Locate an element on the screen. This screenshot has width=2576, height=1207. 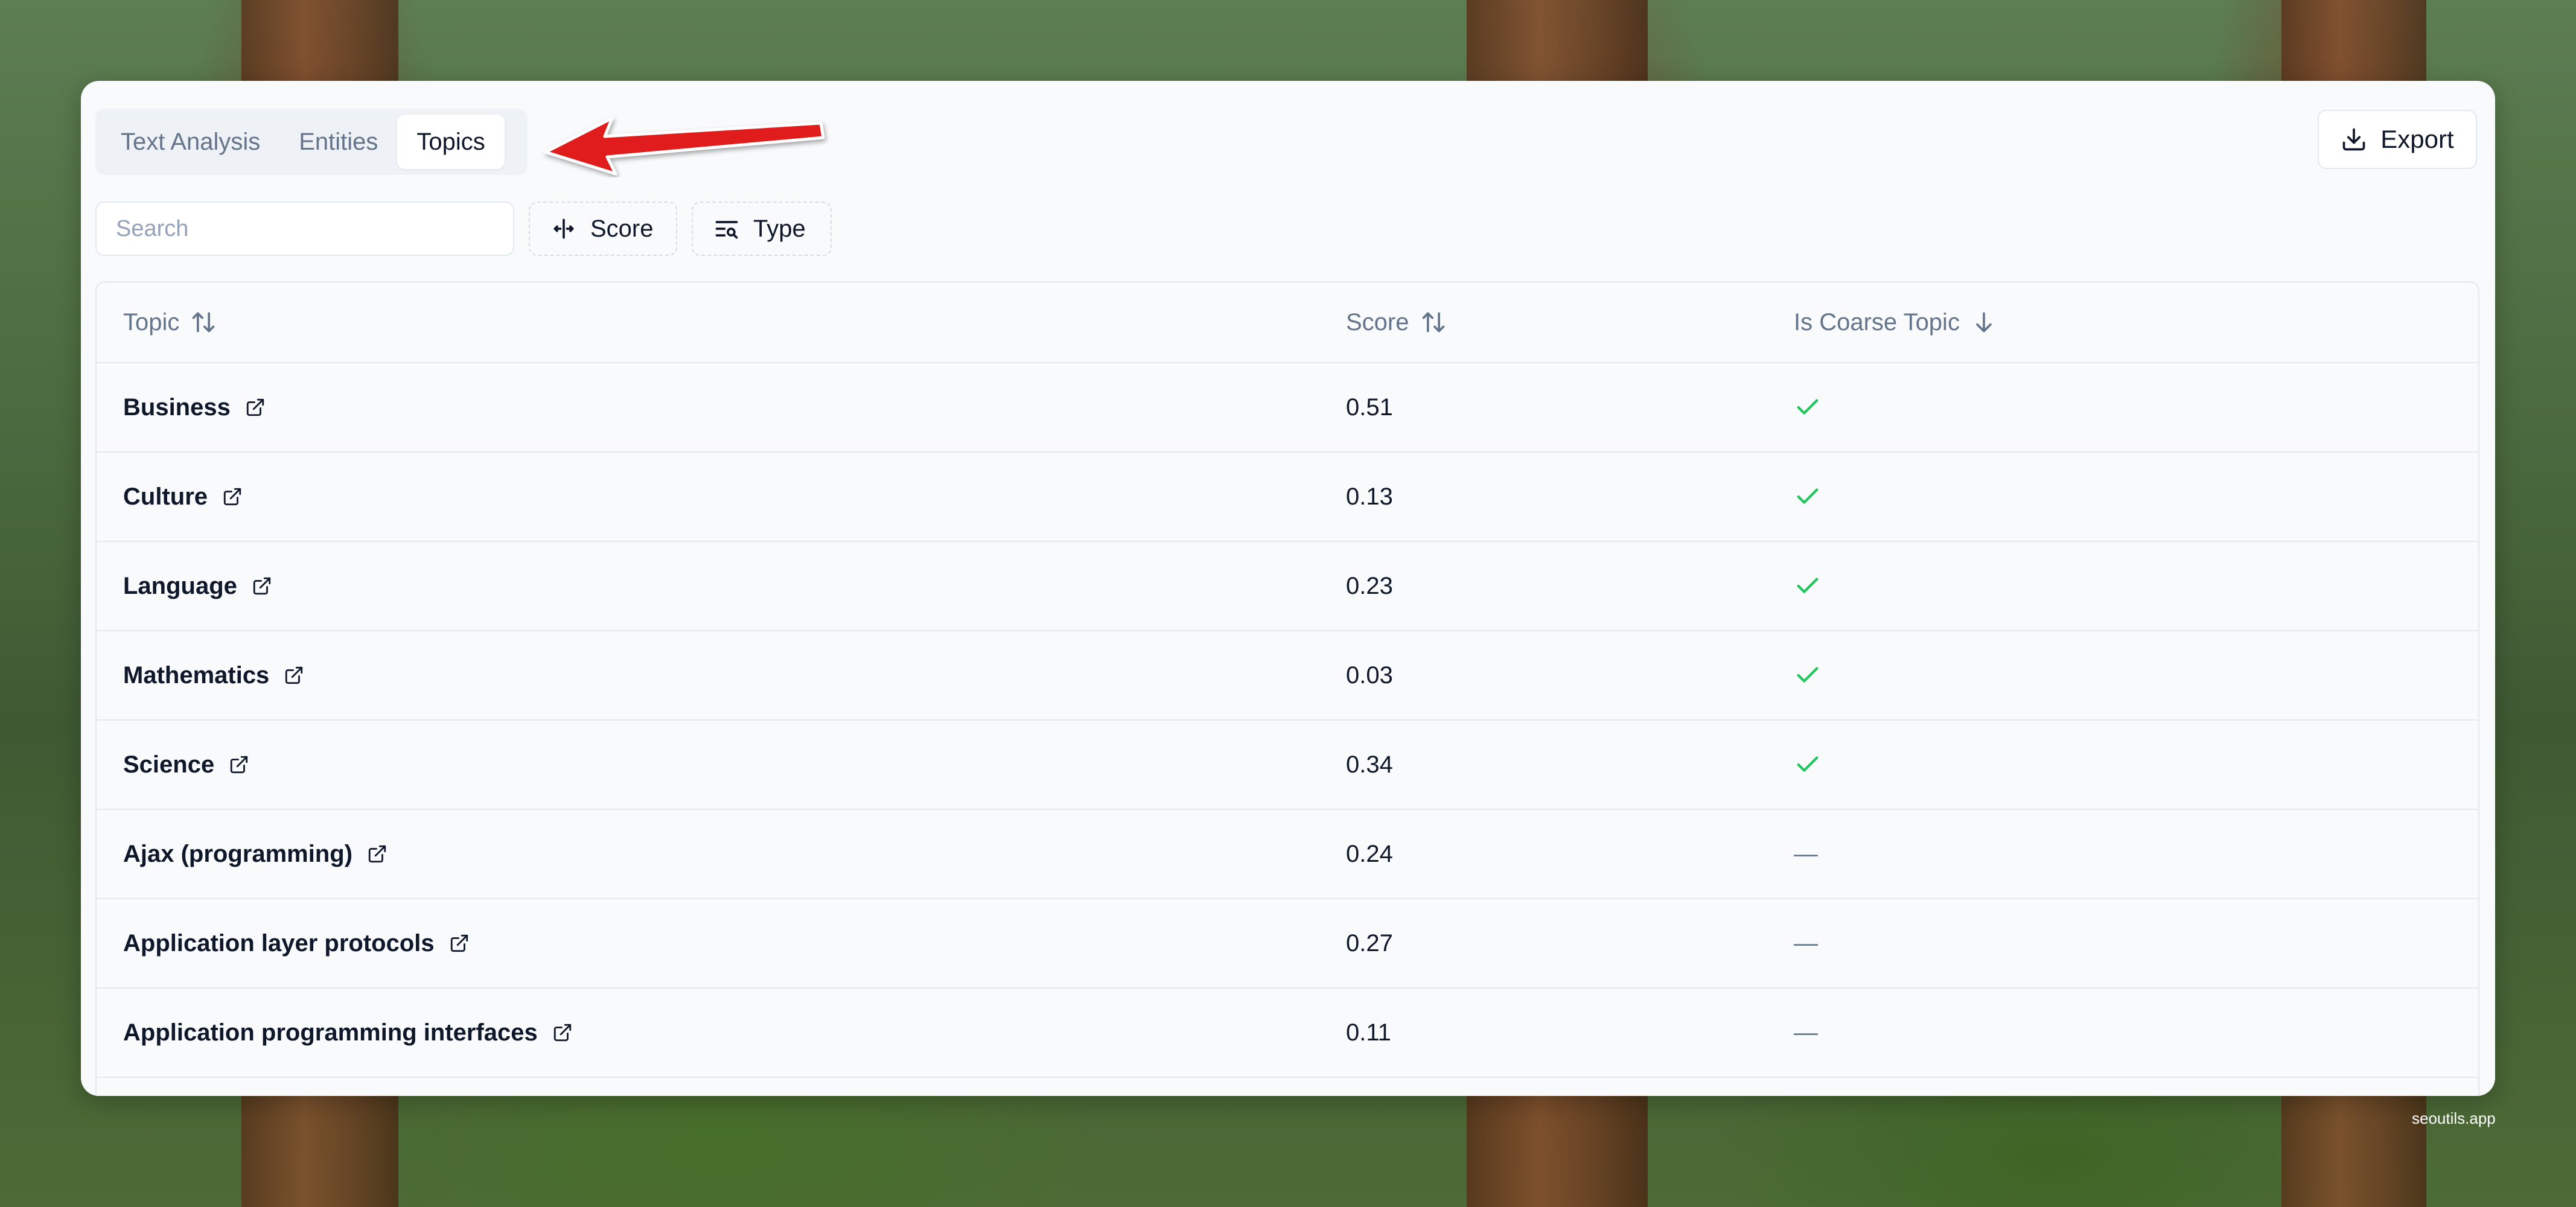
tab-topics: Topics is located at coordinates (451, 142).